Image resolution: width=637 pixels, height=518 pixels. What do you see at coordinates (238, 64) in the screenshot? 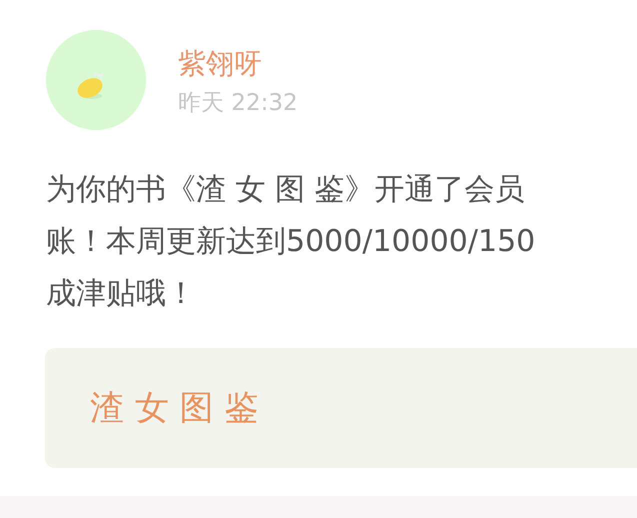
I see `author-name: 紫翎呀` at bounding box center [238, 64].